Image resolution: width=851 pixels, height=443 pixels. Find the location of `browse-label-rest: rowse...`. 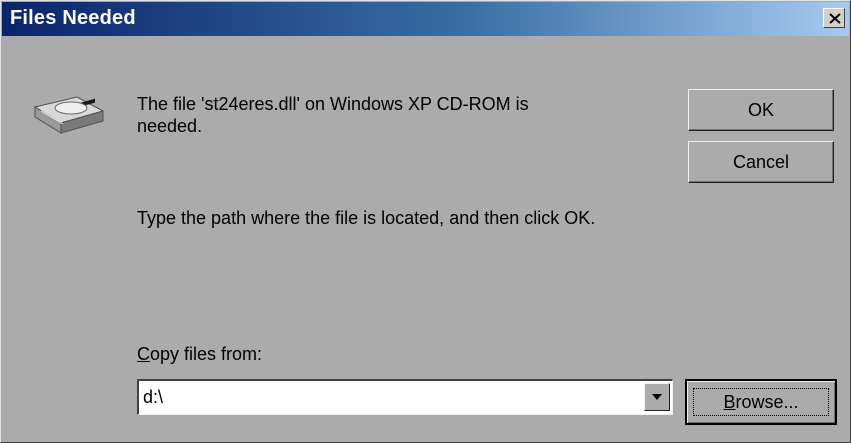

browse-label-rest: rowse... is located at coordinates (767, 402).